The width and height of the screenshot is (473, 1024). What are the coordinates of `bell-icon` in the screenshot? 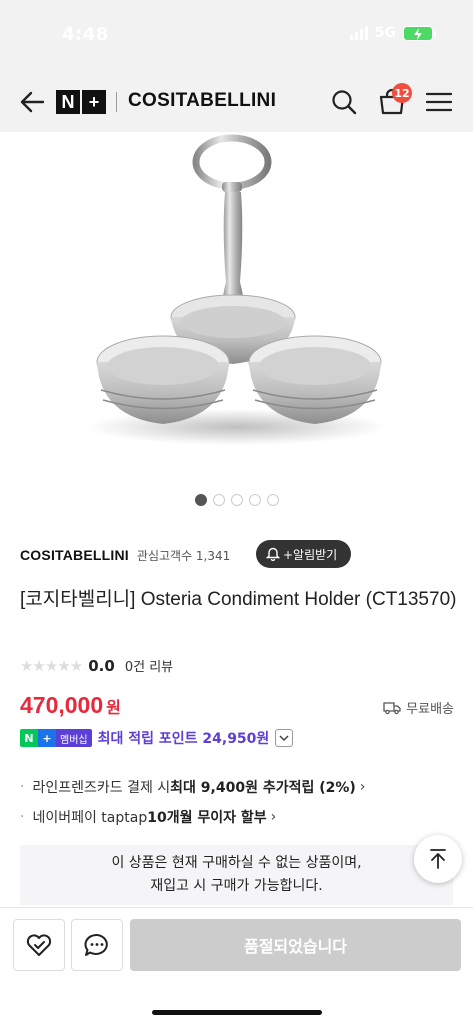 It's located at (273, 554).